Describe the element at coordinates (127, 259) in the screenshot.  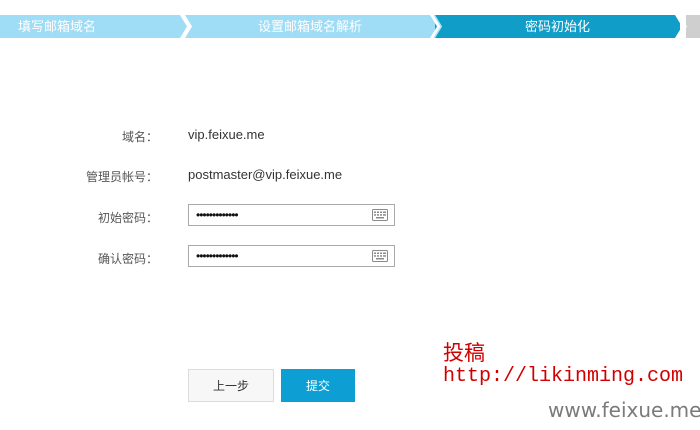
I see `confirm-password-label: 确认密码：` at that location.